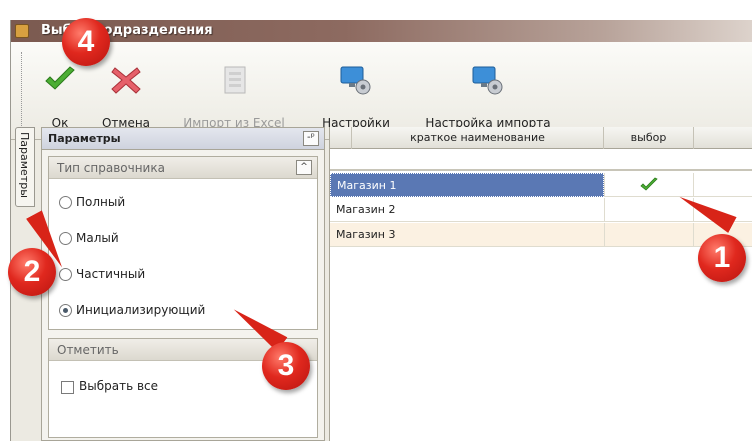 The height and width of the screenshot is (441, 752). I want to click on directory-type-title: Тип справочника, so click(111, 168).